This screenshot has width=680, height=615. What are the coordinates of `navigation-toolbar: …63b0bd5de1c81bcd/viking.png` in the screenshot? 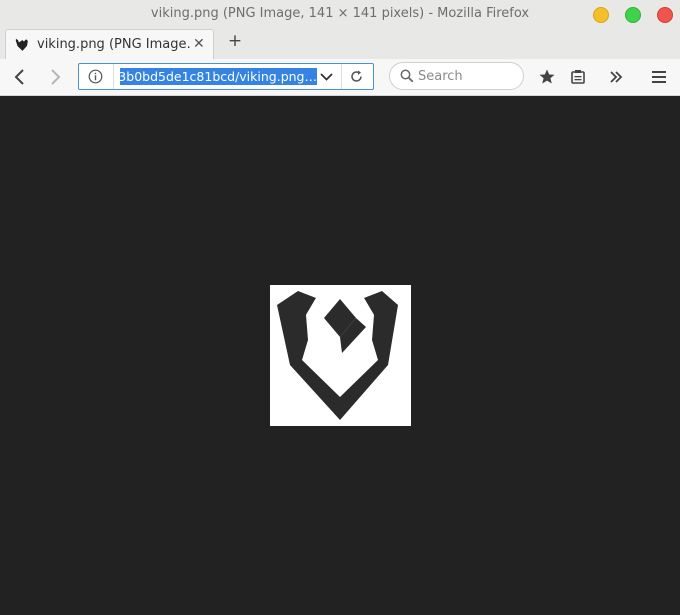 It's located at (340, 77).